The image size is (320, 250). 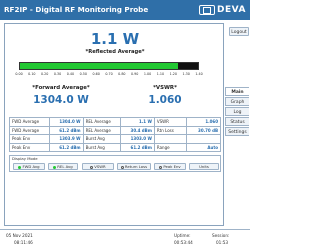 What do you see at coordinates (96, 74) in the screenshot?
I see `meter-tick-label: 0.60` at bounding box center [96, 74].